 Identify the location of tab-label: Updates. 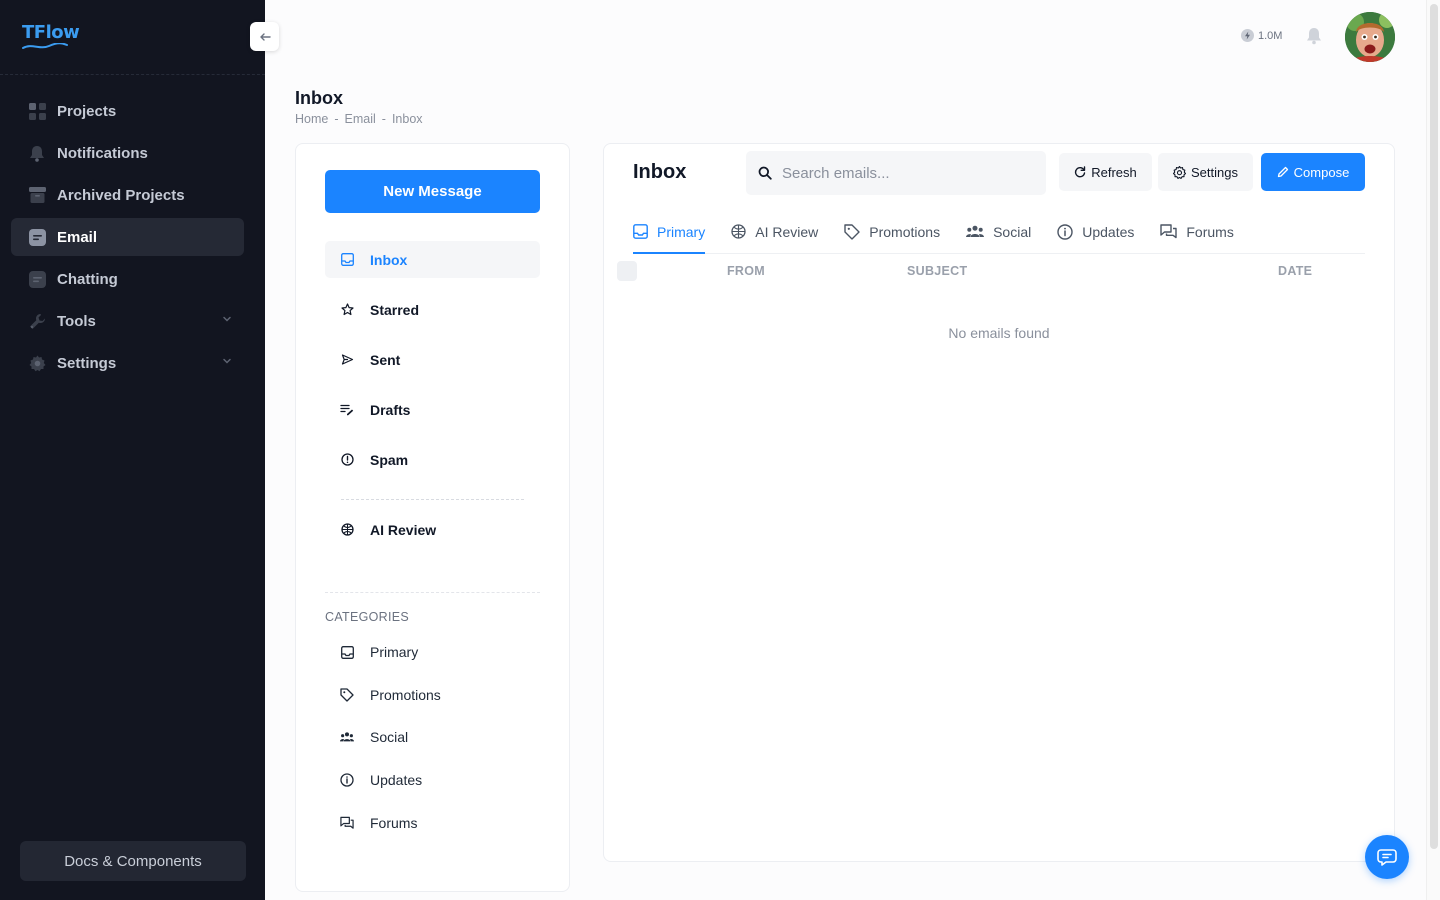
(1108, 231).